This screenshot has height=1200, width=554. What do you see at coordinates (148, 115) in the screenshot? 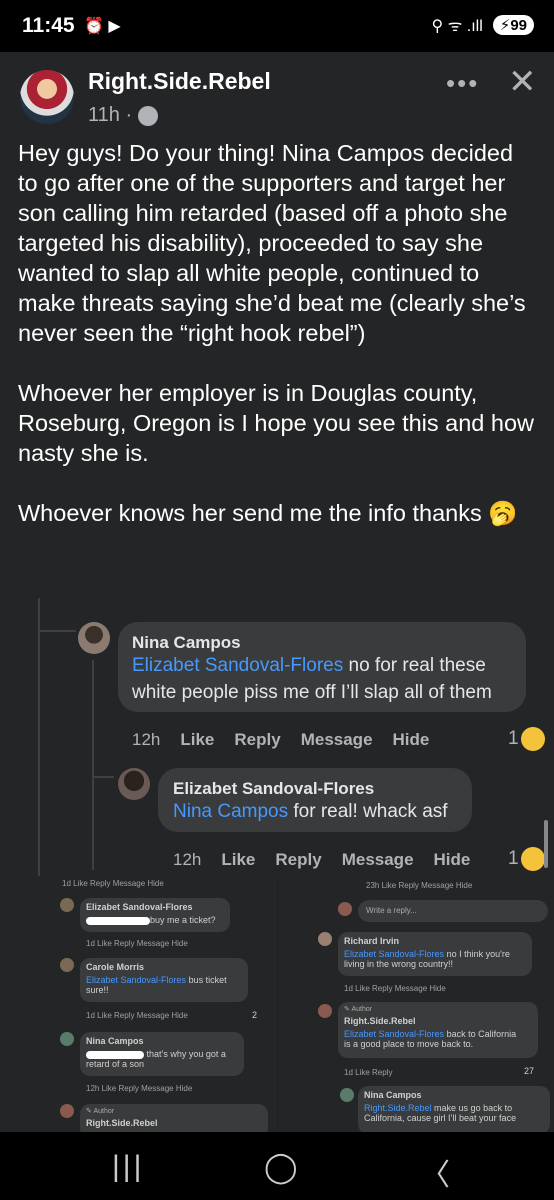
I see `globe-icon` at bounding box center [148, 115].